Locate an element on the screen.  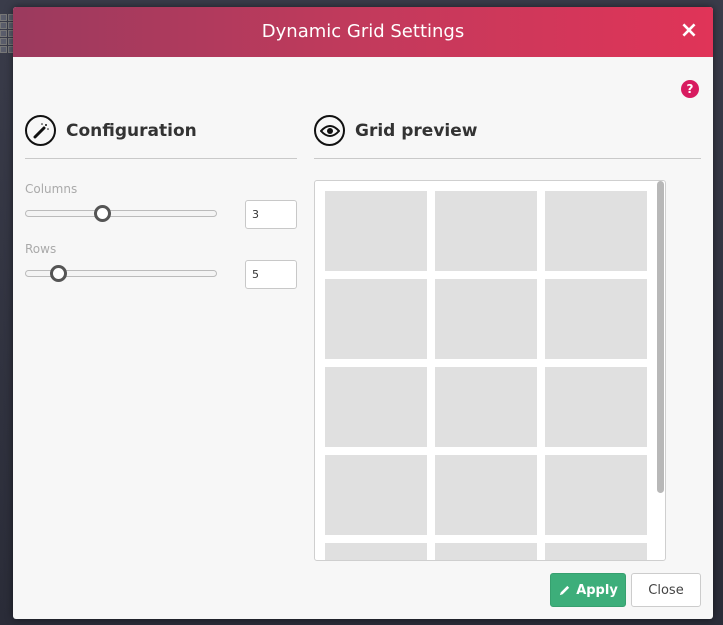
columns-slider-handle is located at coordinates (102, 213).